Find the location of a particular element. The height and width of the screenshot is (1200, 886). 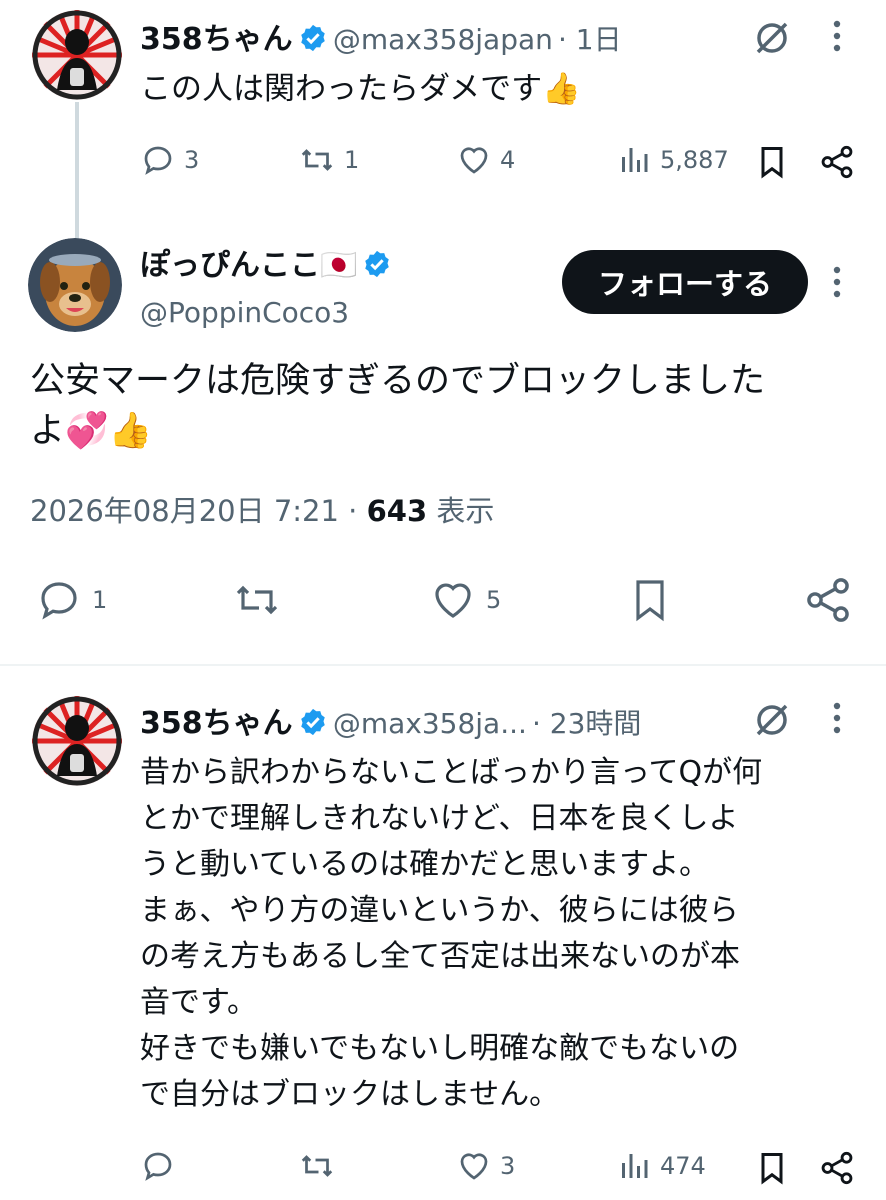

reply-timestamp: · 23時間 is located at coordinates (586, 723).